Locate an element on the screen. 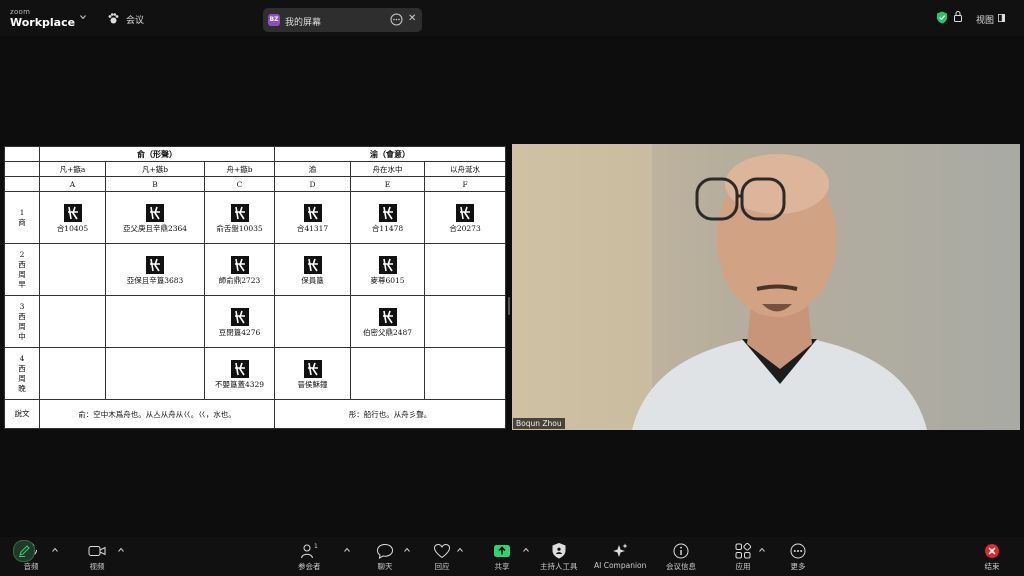 The width and height of the screenshot is (1024, 576). glyph-caption: 合10405 is located at coordinates (72, 228).